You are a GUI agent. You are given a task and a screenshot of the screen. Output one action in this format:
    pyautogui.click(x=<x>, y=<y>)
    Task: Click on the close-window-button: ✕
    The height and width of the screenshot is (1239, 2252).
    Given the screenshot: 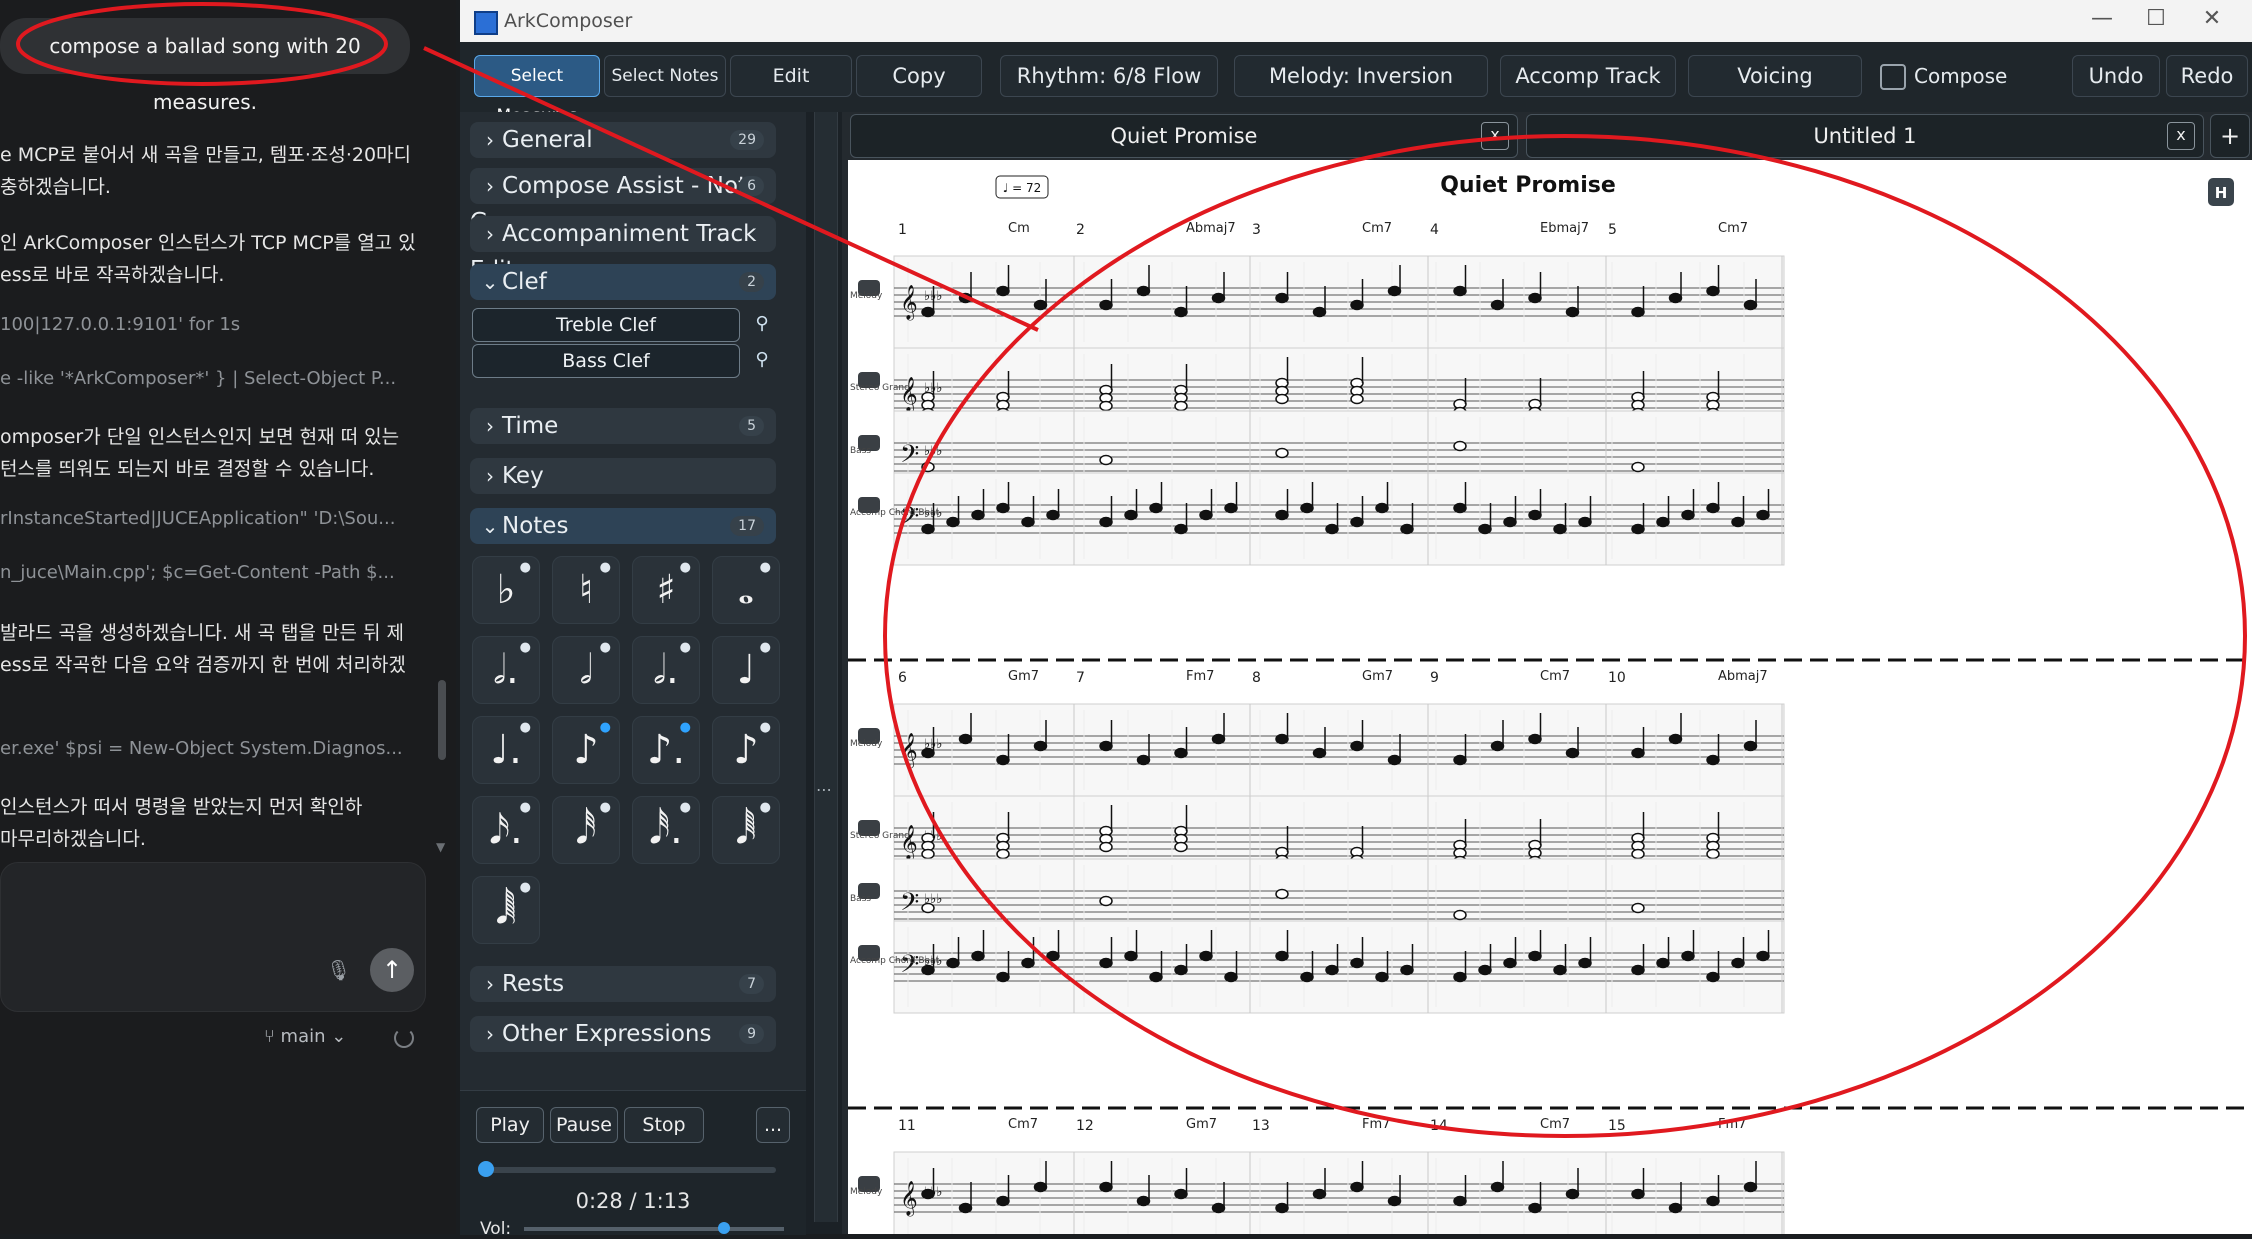 What is the action you would take?
    pyautogui.click(x=2212, y=18)
    